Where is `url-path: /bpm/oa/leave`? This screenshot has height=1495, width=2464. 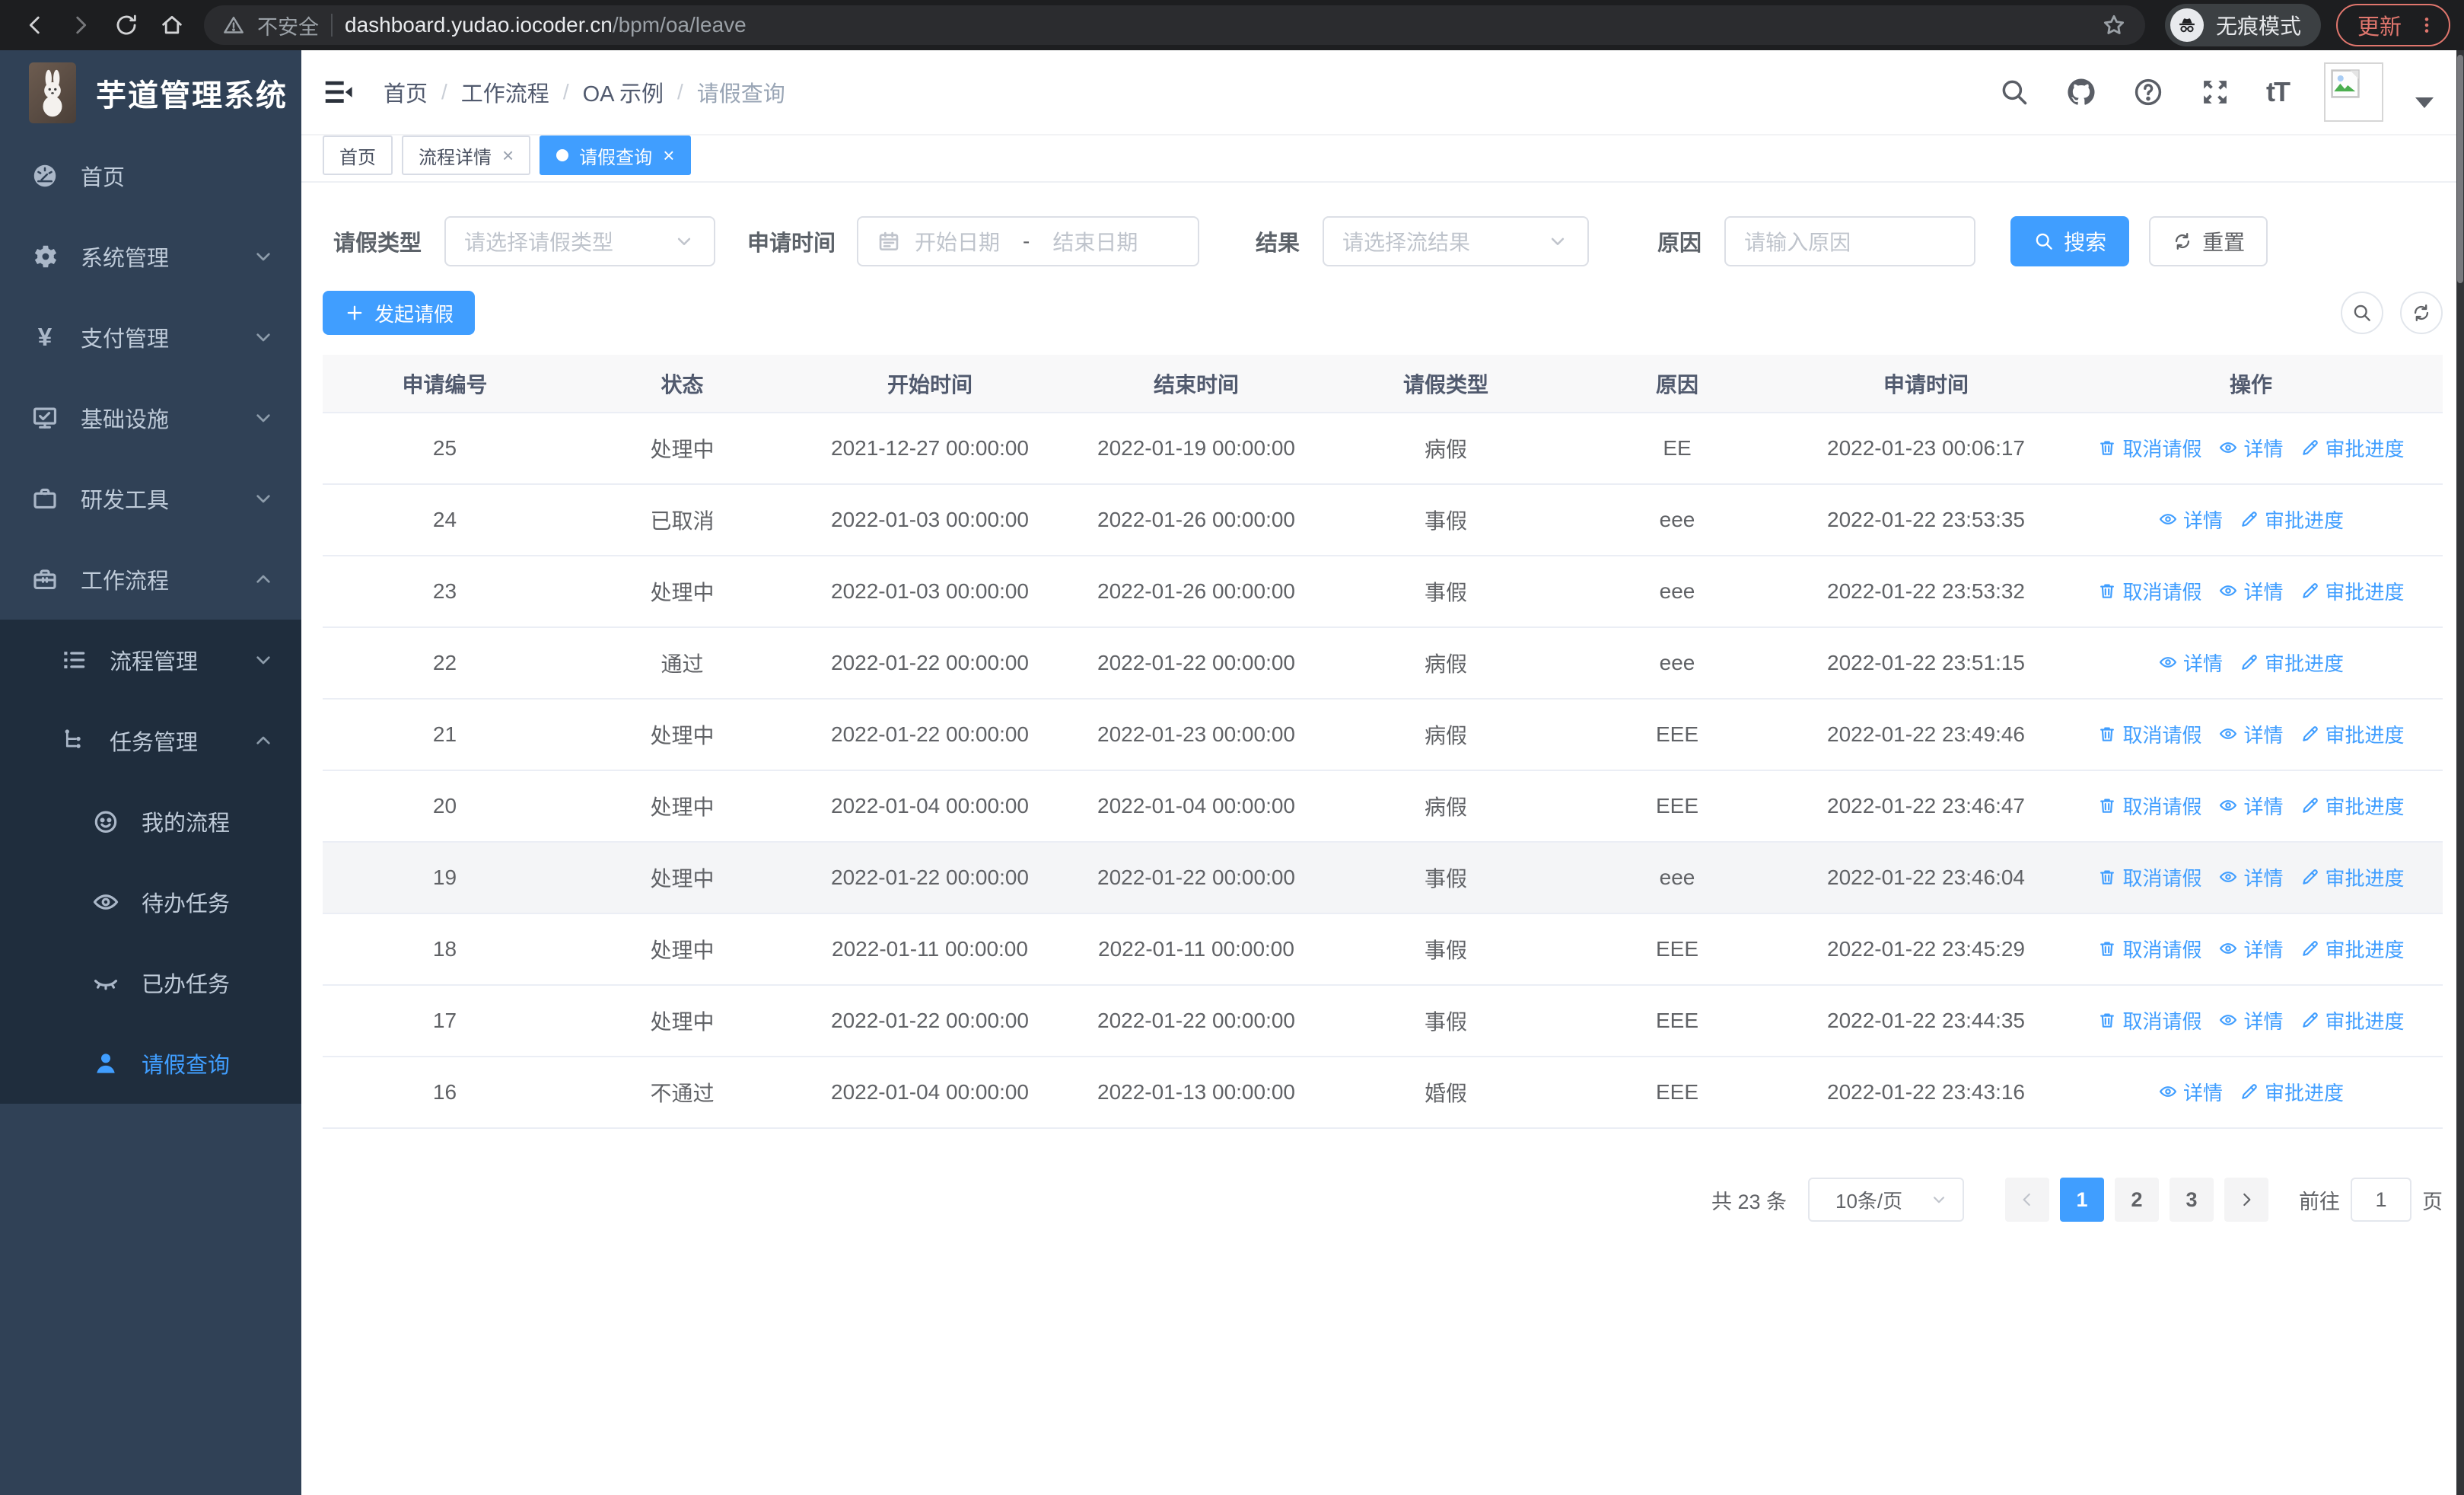
url-path: /bpm/oa/leave is located at coordinates (679, 25).